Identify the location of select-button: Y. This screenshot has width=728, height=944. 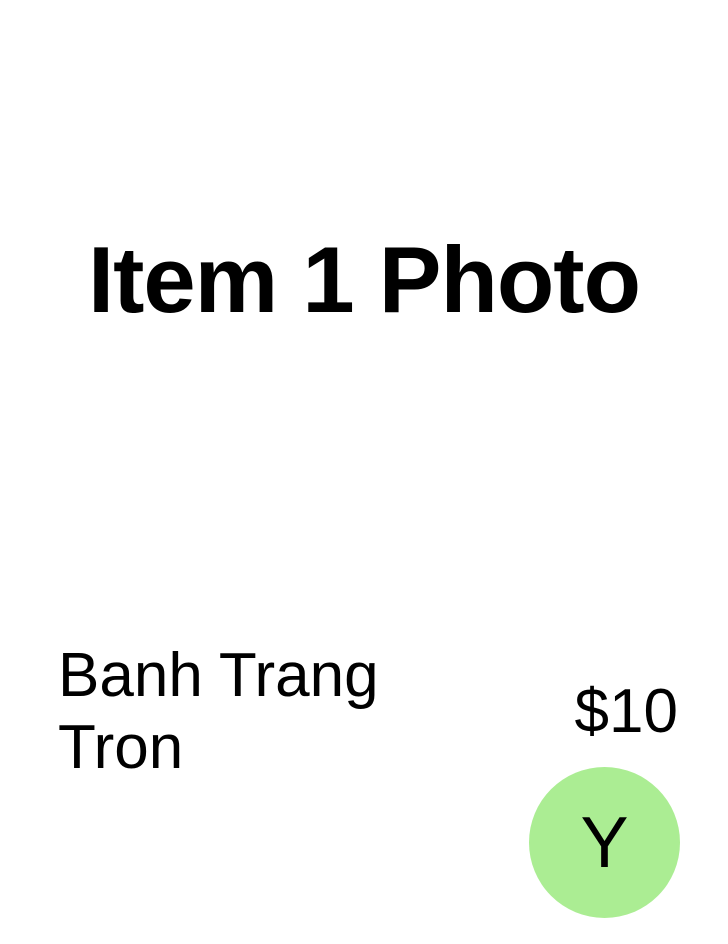
(604, 842).